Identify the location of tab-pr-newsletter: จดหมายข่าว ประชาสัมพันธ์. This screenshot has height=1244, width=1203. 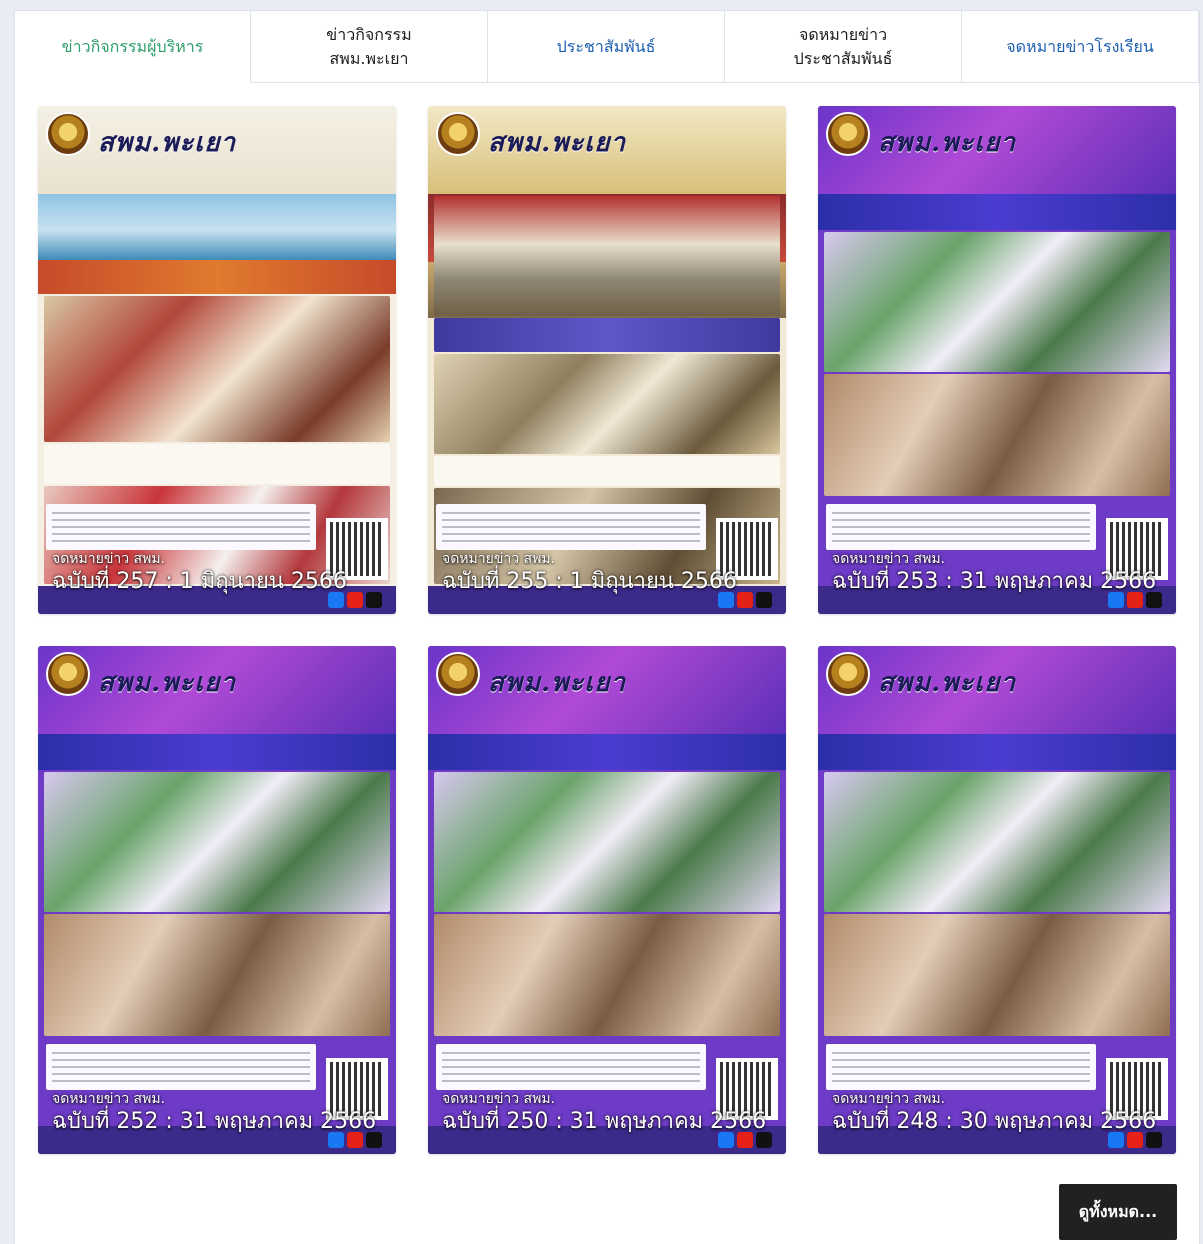
(843, 46).